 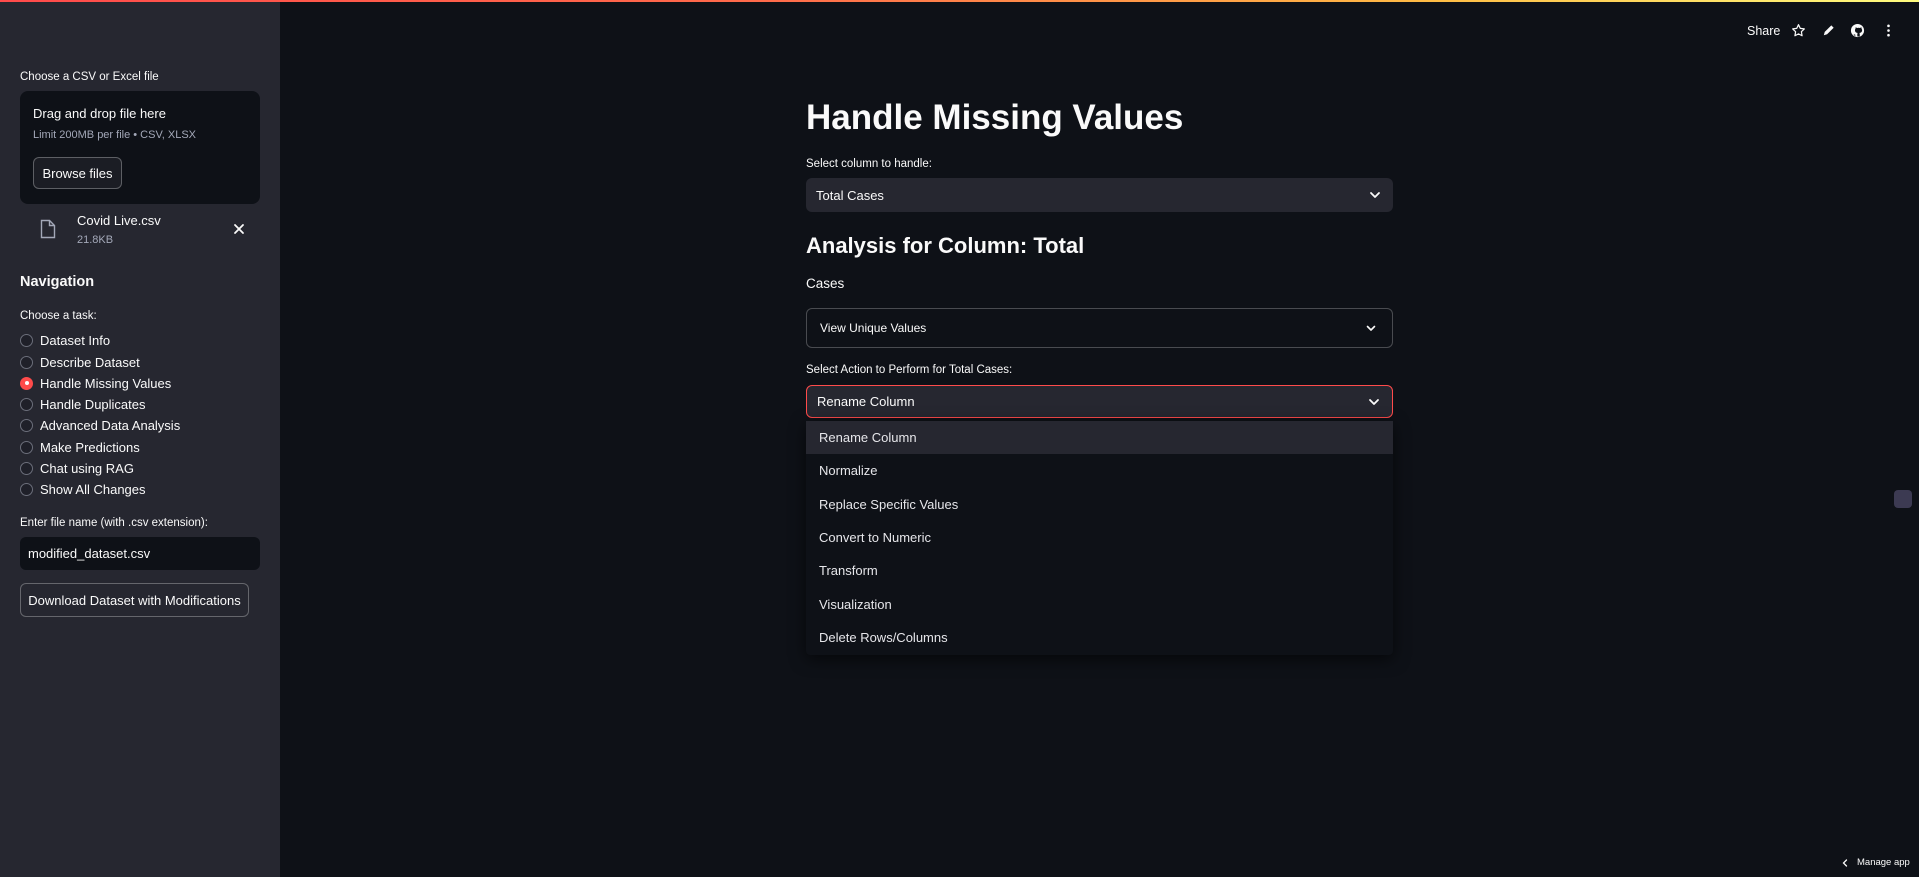 What do you see at coordinates (850, 195) in the screenshot?
I see `column-select-value: Total Cases` at bounding box center [850, 195].